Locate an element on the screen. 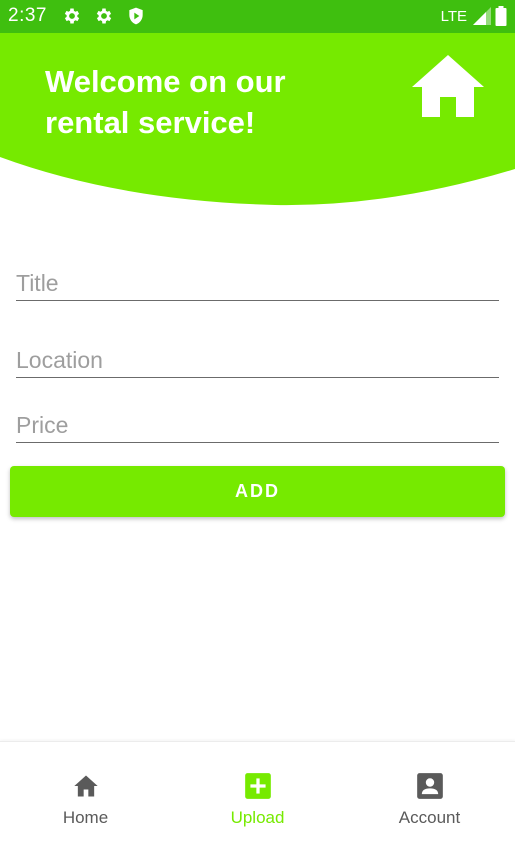 The image size is (515, 849). nav-item-upload: Upload is located at coordinates (257, 795).